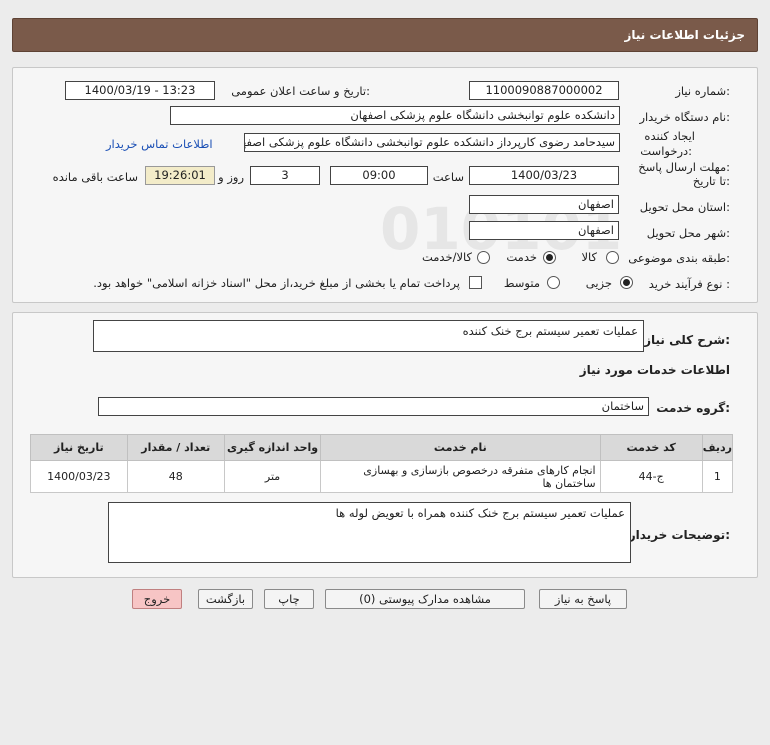  What do you see at coordinates (272, 476) in the screenshot?
I see `cell-unit: متر` at bounding box center [272, 476].